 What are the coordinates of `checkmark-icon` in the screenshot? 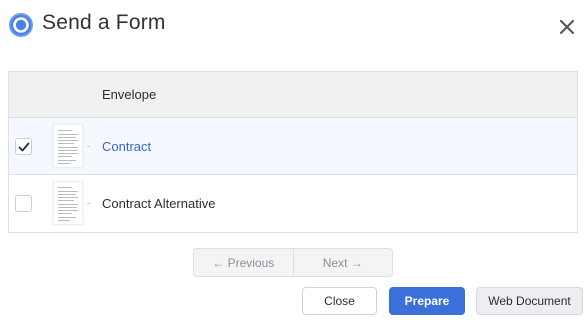 It's located at (24, 147).